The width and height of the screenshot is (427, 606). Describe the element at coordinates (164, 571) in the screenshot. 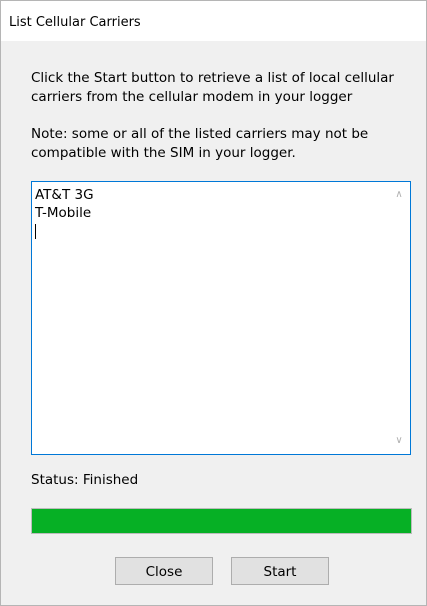

I see `close-button: Close` at that location.